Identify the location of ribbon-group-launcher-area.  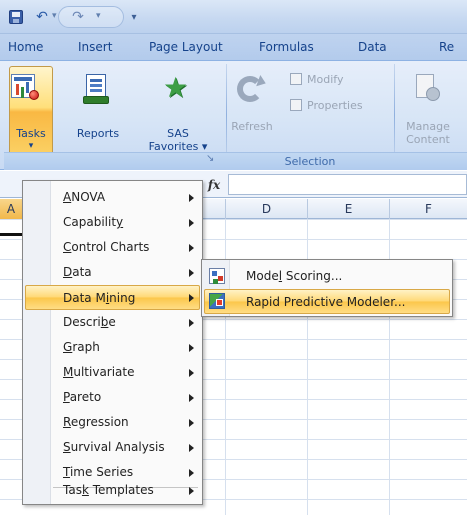
(115, 161).